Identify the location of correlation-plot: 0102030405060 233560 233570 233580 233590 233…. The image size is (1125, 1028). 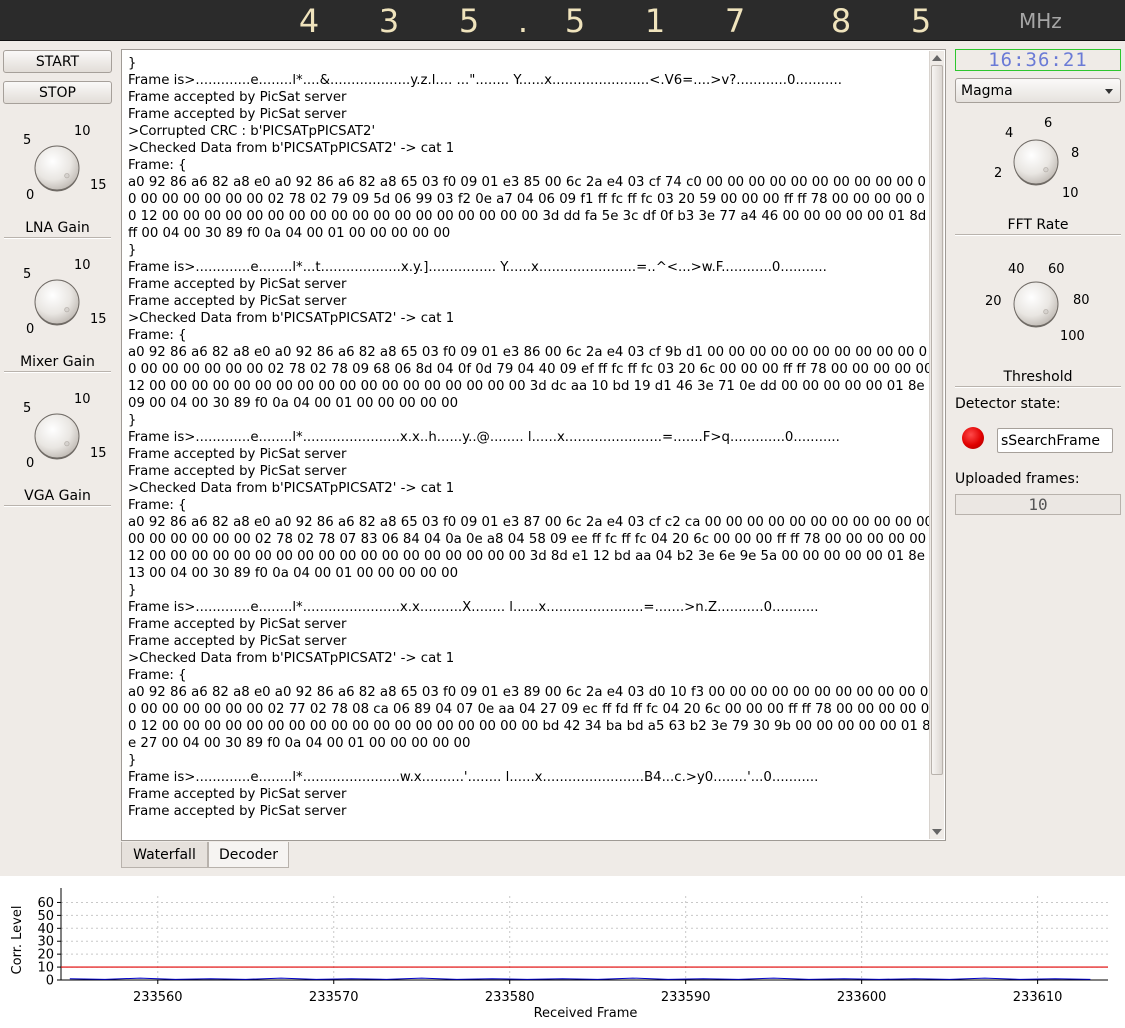
(559, 954).